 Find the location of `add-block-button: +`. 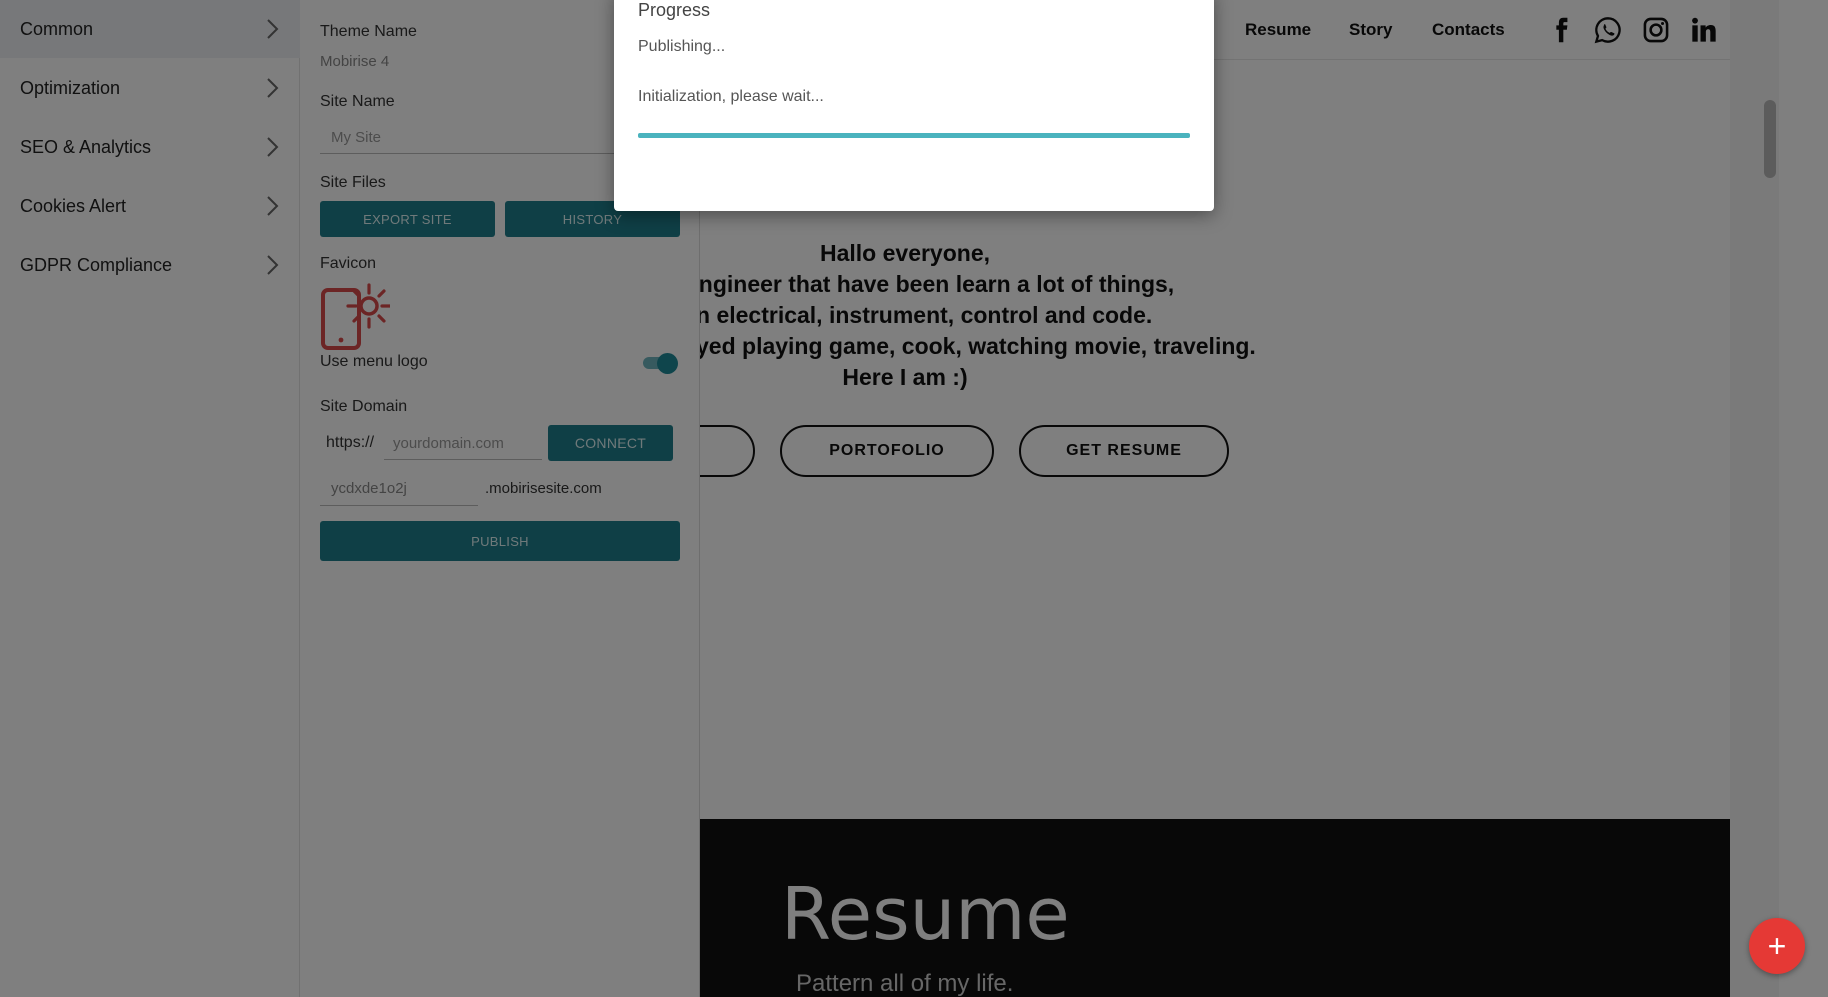

add-block-button: + is located at coordinates (1777, 946).